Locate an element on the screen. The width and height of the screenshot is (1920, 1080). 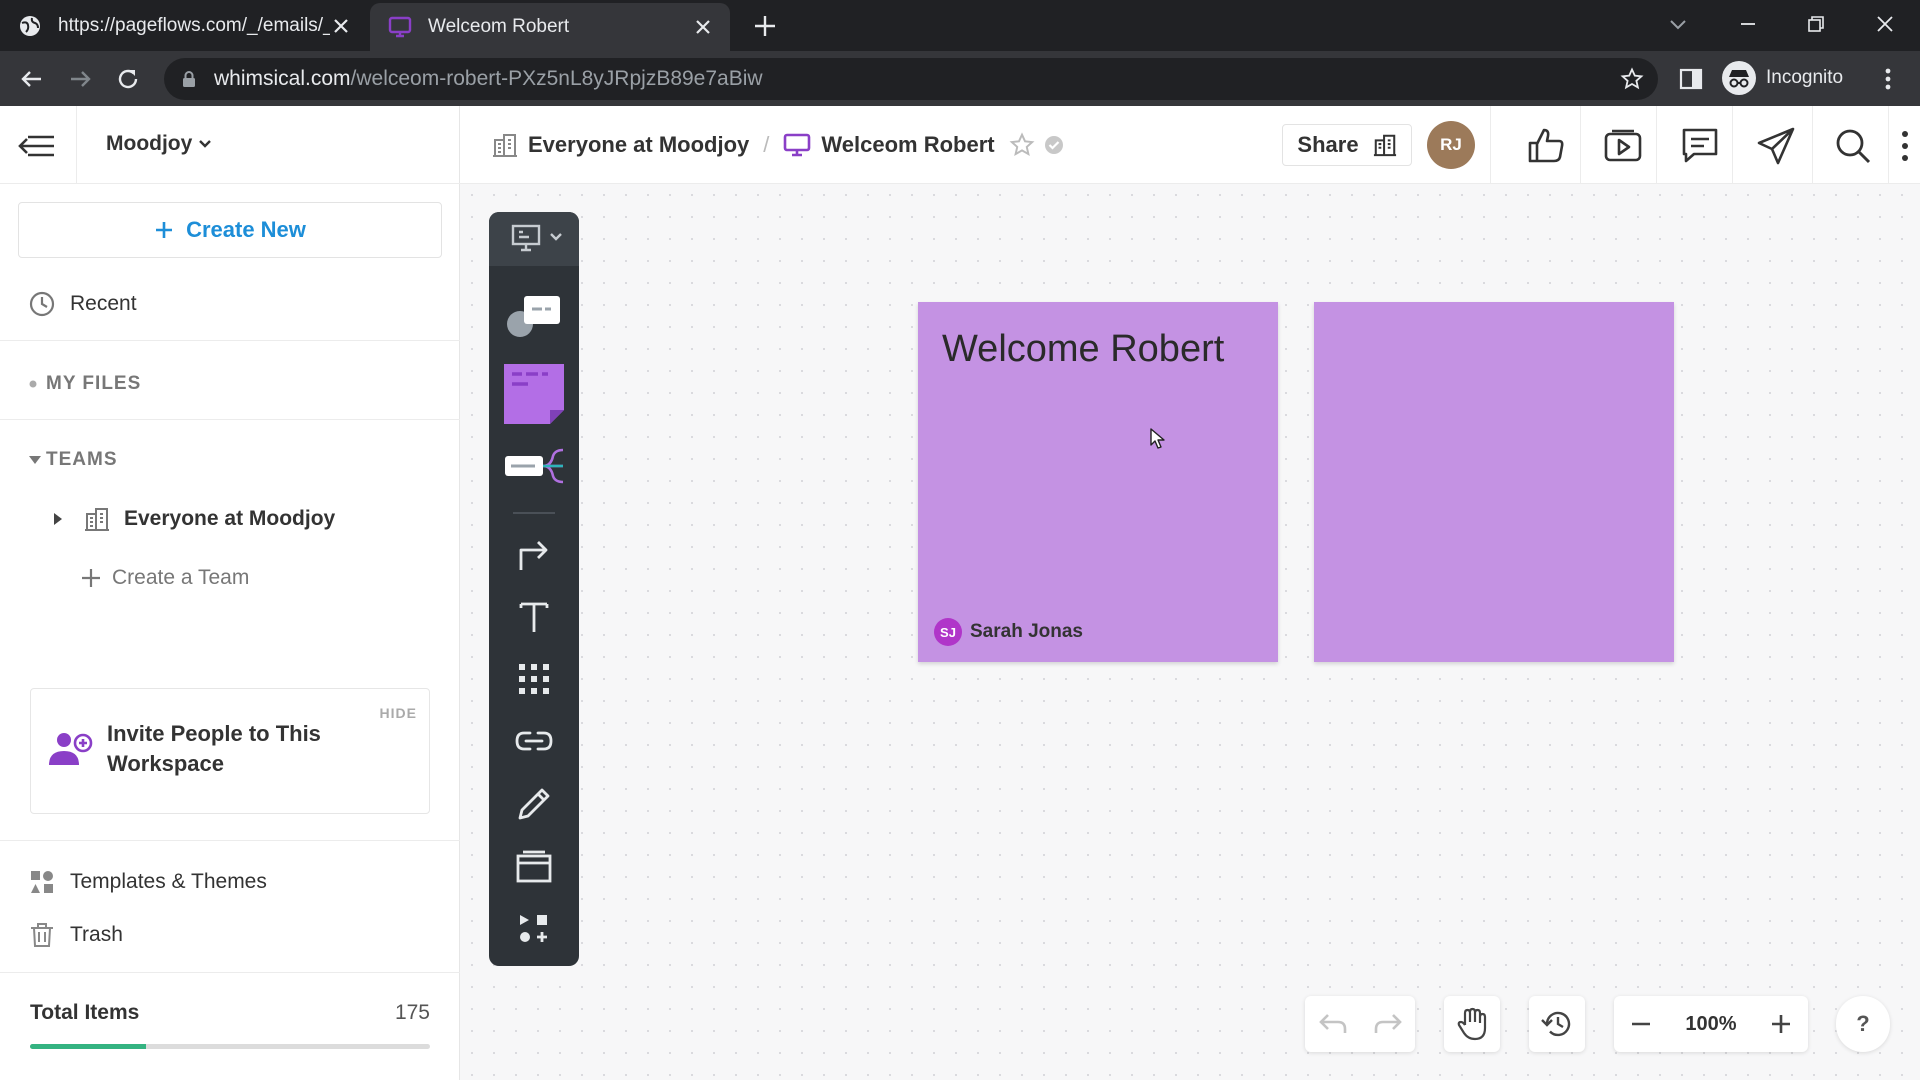
reload-icon is located at coordinates (128, 79).